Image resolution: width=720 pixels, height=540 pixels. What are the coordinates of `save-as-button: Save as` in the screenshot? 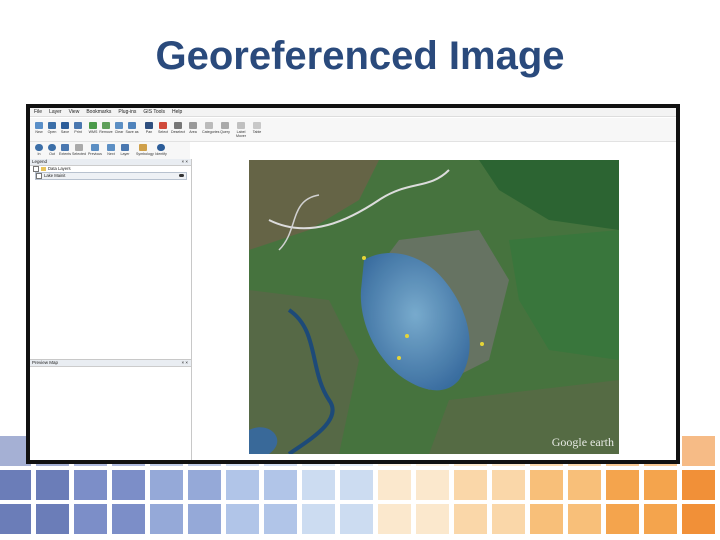 It's located at (132, 128).